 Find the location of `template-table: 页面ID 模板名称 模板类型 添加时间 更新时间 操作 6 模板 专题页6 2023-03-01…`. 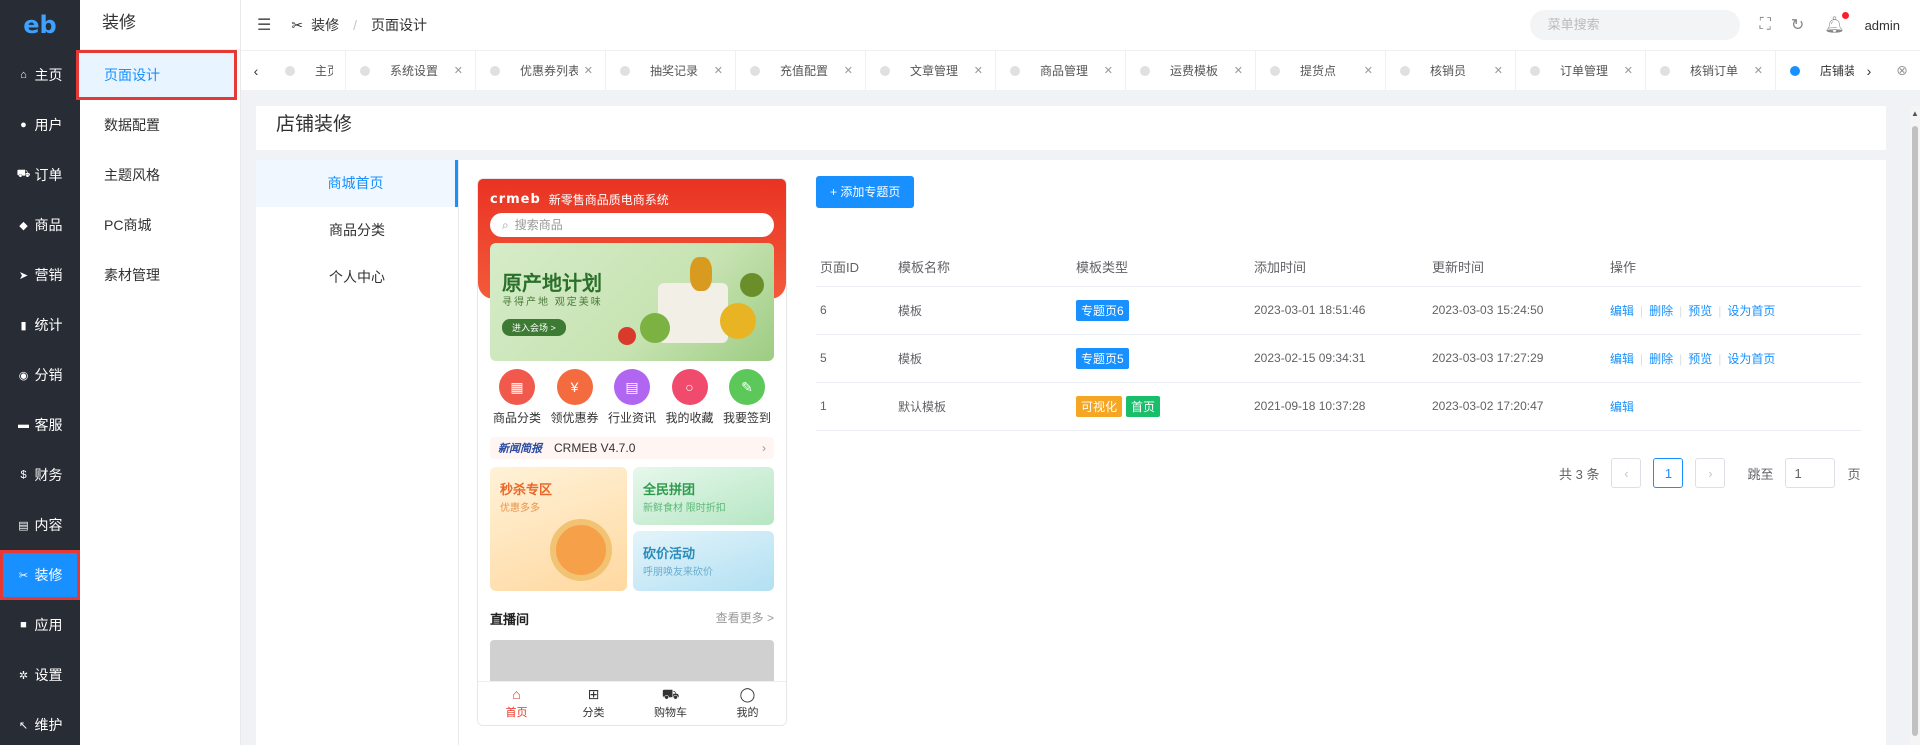

template-table: 页面ID 模板名称 模板类型 添加时间 更新时间 操作 6 模板 专题页6 2023-03-01… is located at coordinates (1338, 339).